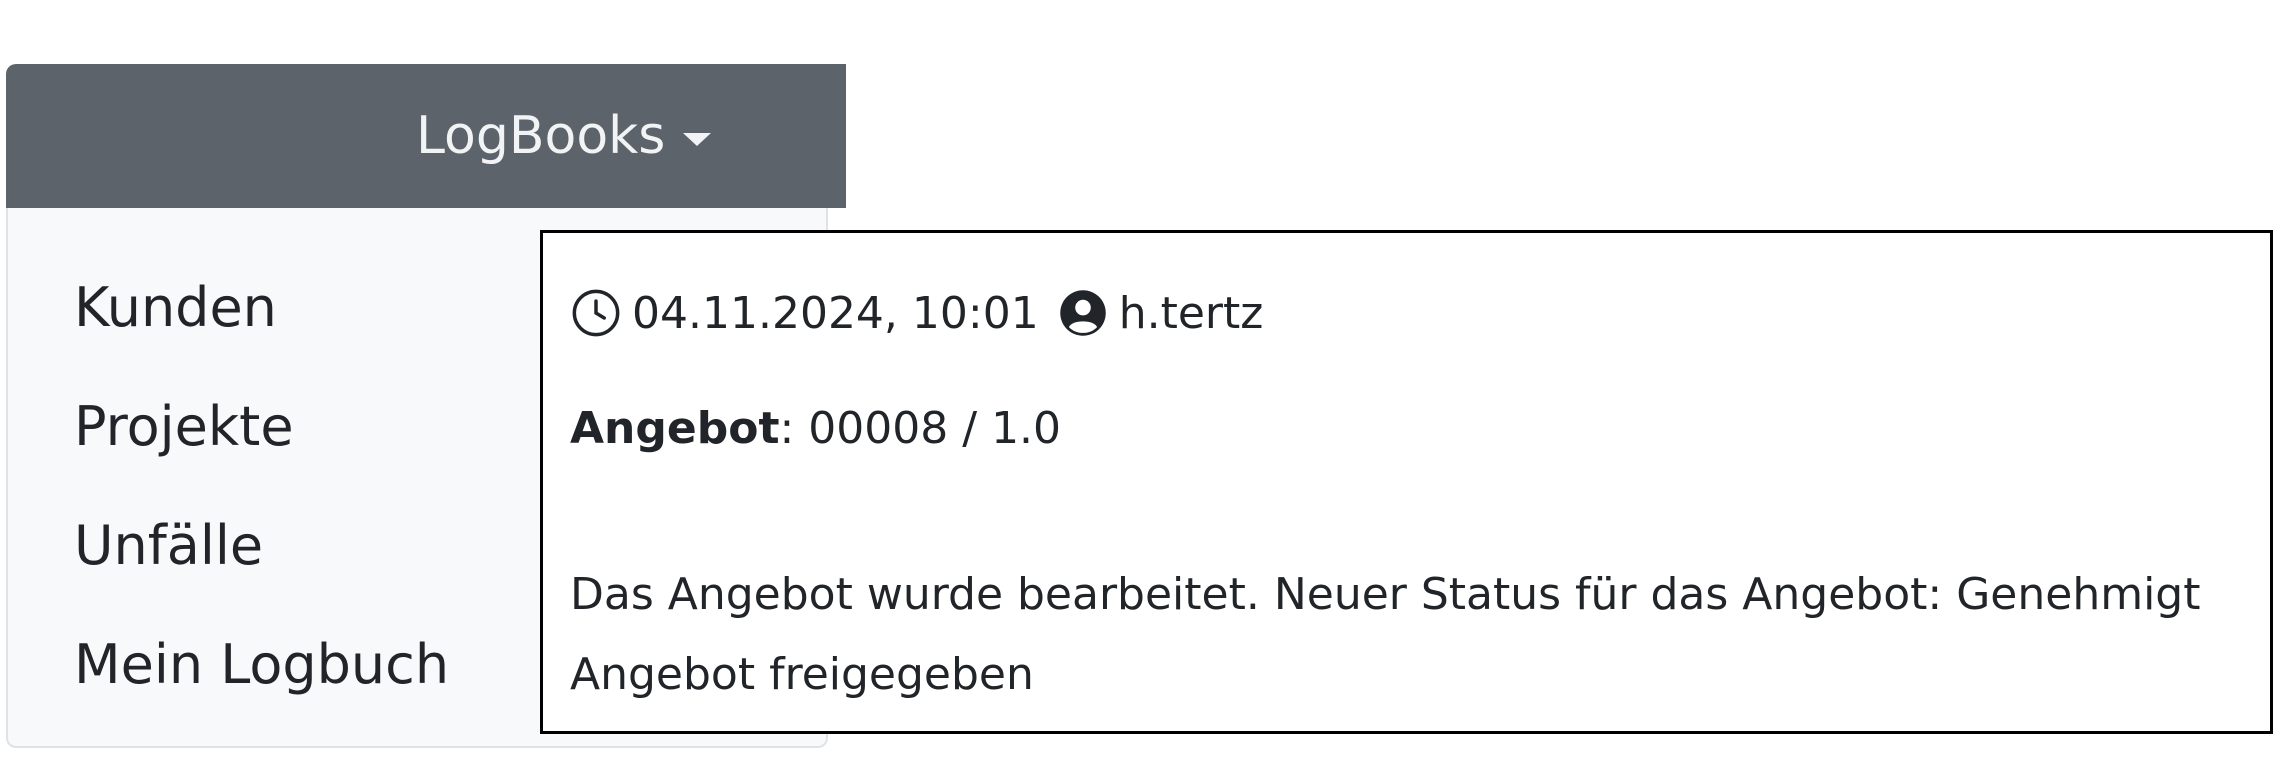  What do you see at coordinates (1082, 313) in the screenshot?
I see `person-circle-icon` at bounding box center [1082, 313].